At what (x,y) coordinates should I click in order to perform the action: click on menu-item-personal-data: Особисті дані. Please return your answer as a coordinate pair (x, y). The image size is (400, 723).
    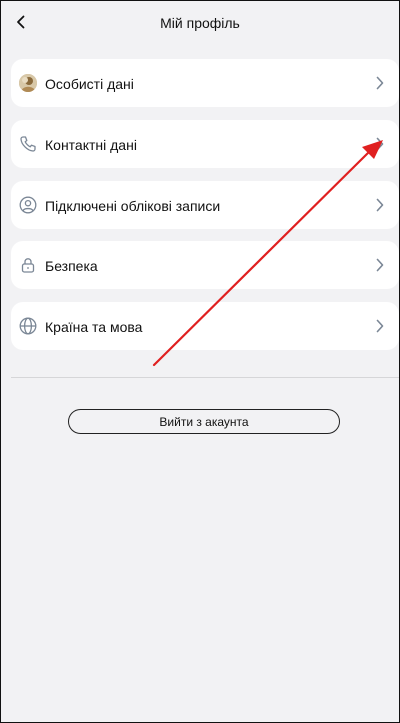
    Looking at the image, I should click on (205, 83).